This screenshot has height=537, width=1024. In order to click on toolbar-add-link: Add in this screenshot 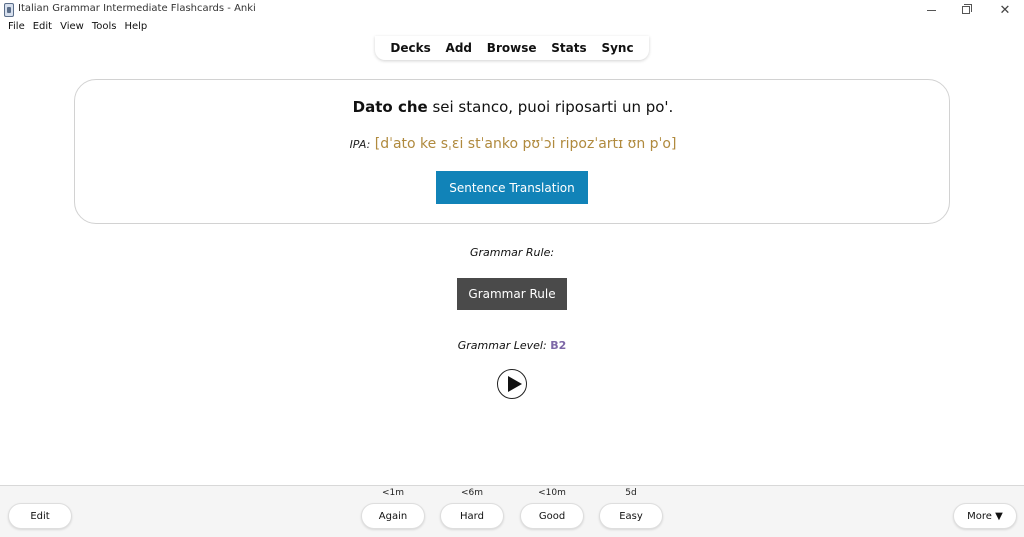, I will do `click(459, 48)`.